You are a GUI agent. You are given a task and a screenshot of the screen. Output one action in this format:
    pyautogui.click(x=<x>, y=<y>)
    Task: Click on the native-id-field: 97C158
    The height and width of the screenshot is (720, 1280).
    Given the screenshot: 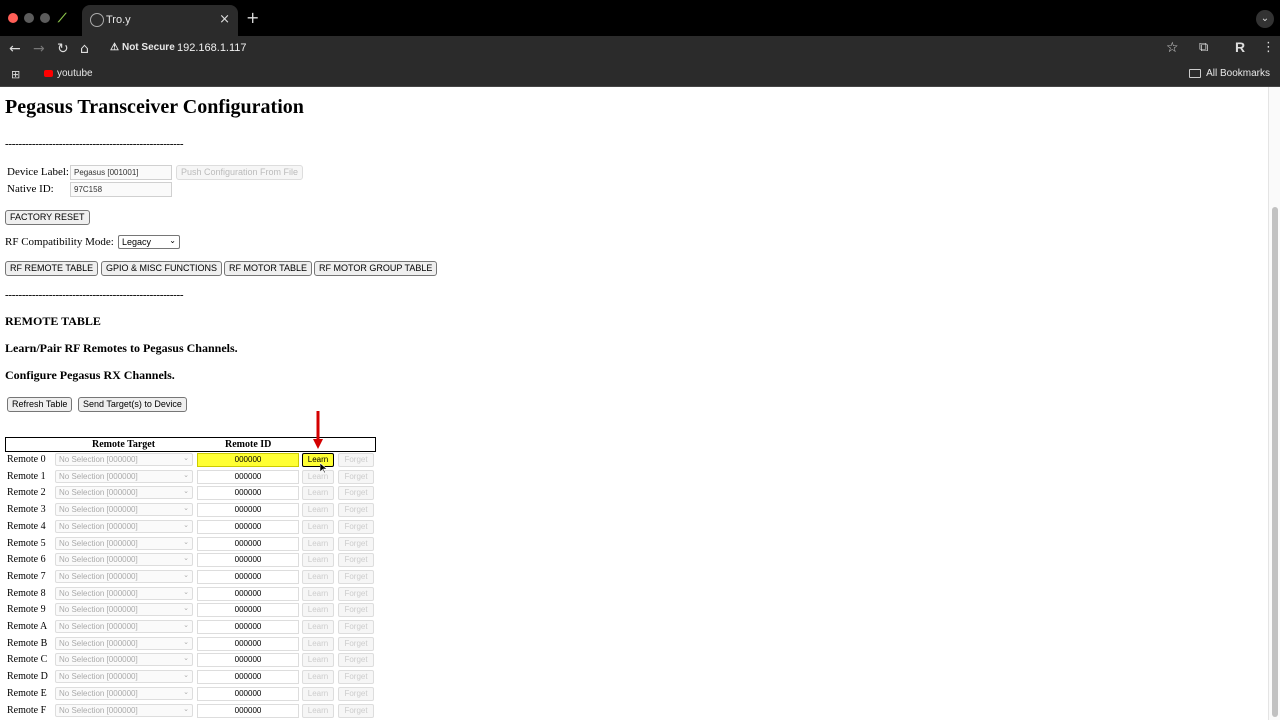 What is the action you would take?
    pyautogui.click(x=121, y=189)
    